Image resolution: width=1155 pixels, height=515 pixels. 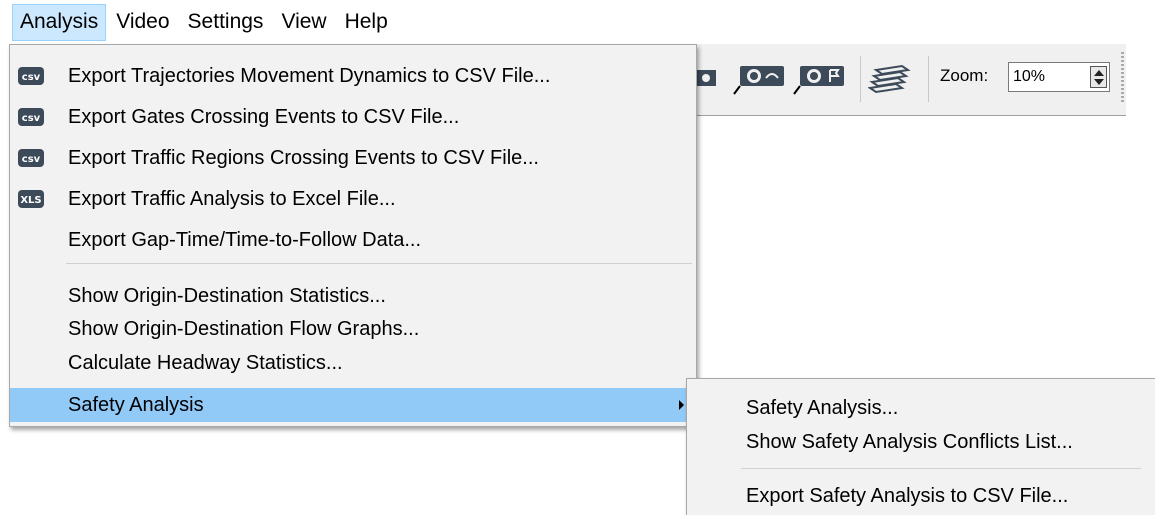 I want to click on menu-bar: Analysis Video Settings View Help, so click(x=577, y=22).